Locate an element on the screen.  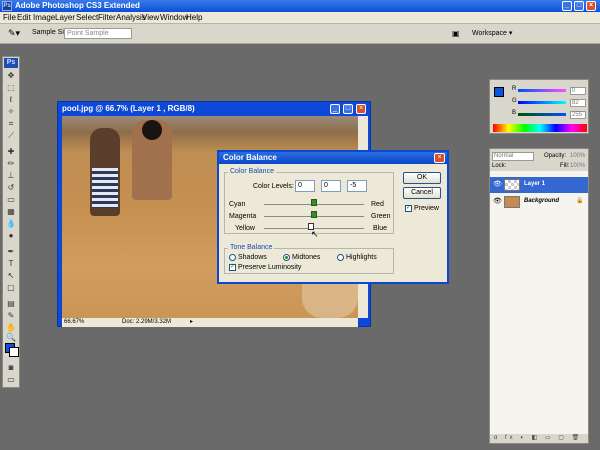
menu-view: View is located at coordinates (150, 18).